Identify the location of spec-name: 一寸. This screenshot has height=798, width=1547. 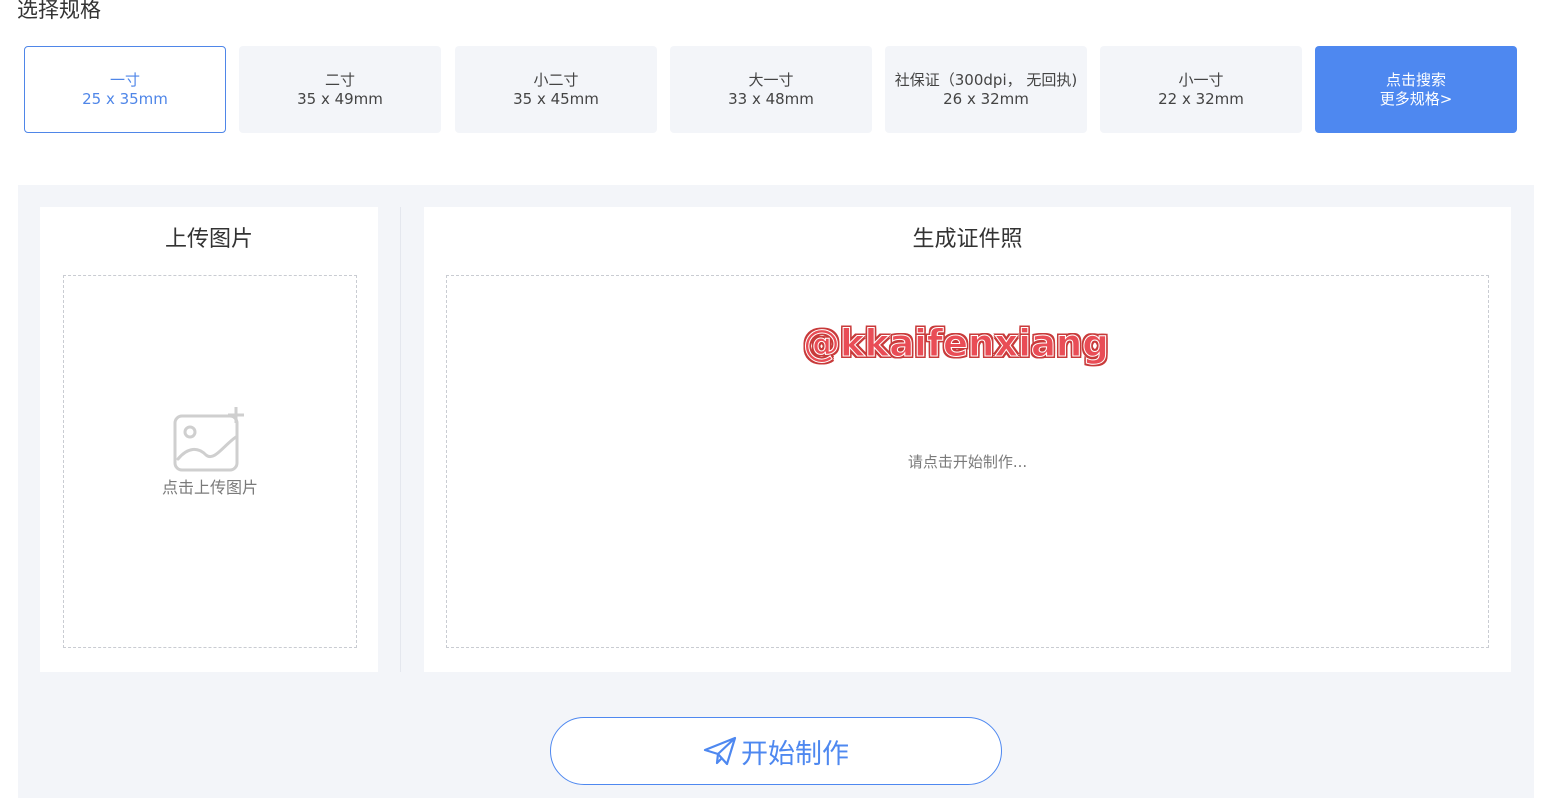
(124, 79).